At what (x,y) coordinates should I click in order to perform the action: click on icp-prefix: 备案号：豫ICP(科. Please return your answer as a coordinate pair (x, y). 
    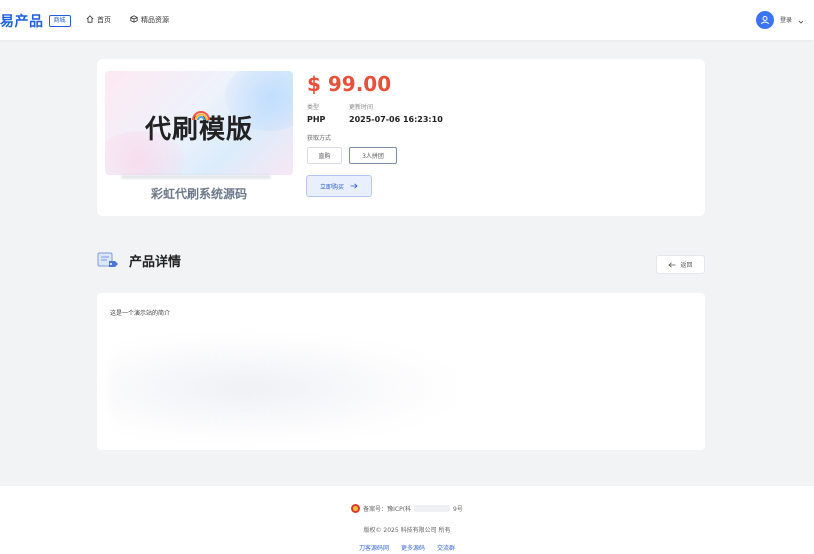
    Looking at the image, I should click on (387, 509).